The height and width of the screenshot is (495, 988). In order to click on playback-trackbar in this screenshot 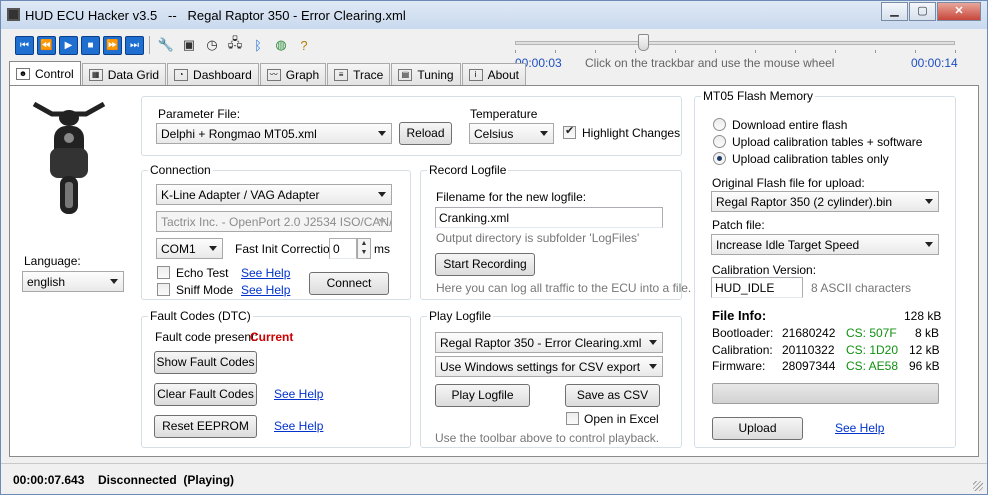, I will do `click(735, 43)`.